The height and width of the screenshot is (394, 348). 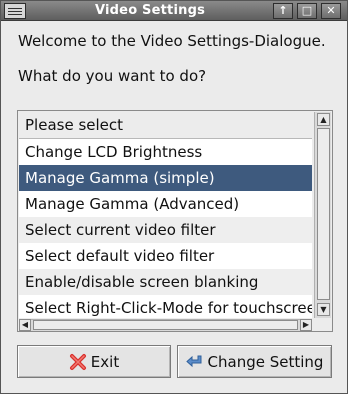 What do you see at coordinates (323, 119) in the screenshot?
I see `scroll-up-icon: ▲` at bounding box center [323, 119].